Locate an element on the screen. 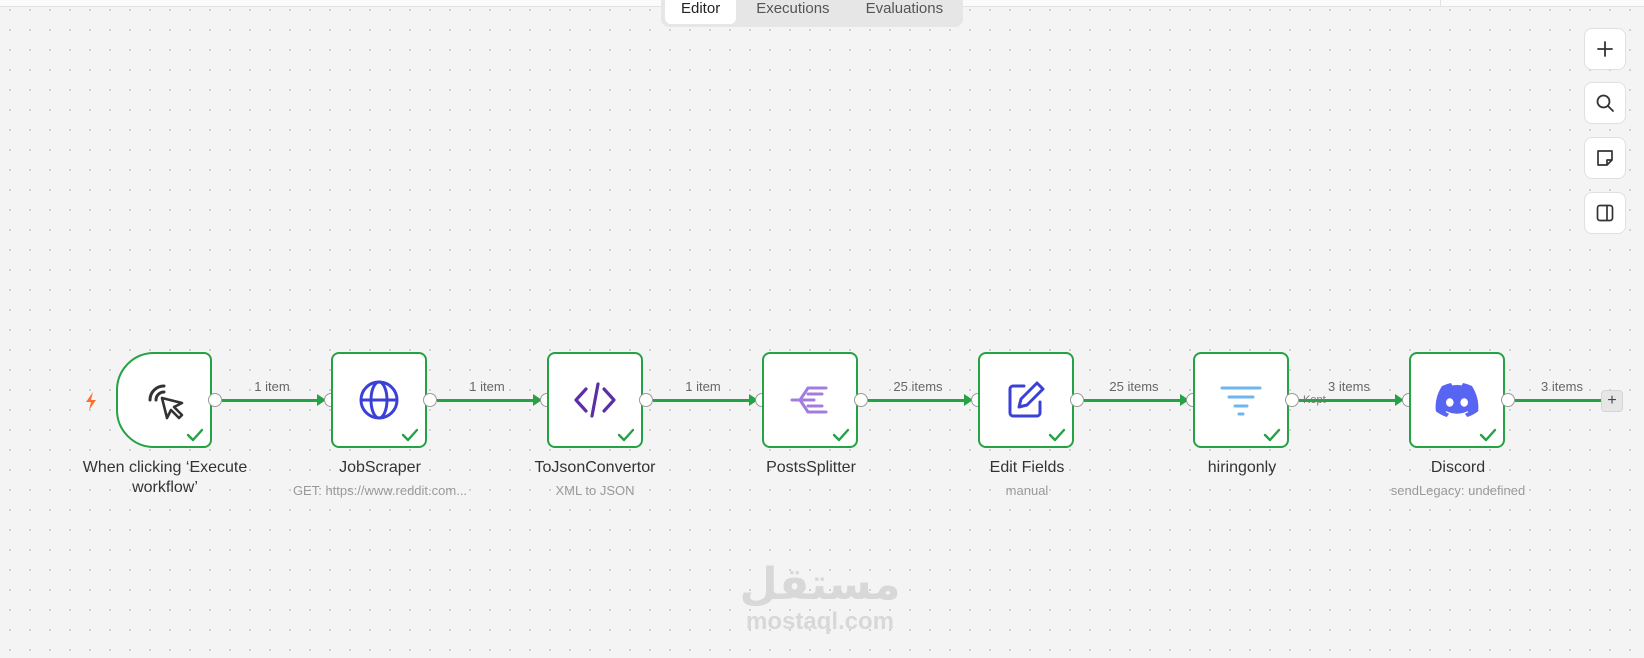 This screenshot has width=1644, height=658. sticky-note-icon is located at coordinates (1605, 158).